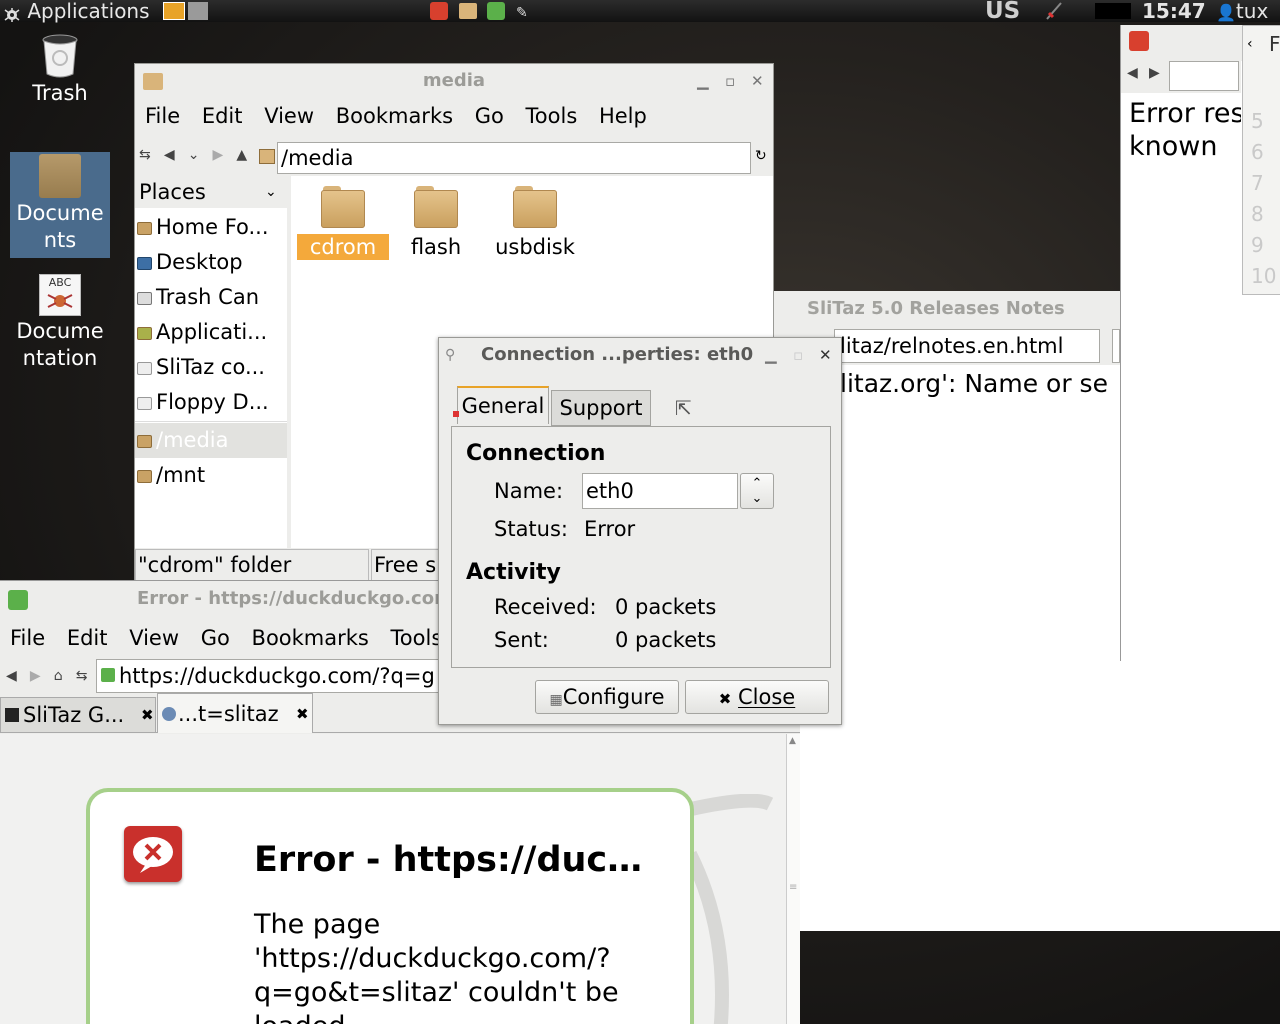  Describe the element at coordinates (793, 879) in the screenshot. I see `vertical-scrollbar: ▲ ≡` at that location.